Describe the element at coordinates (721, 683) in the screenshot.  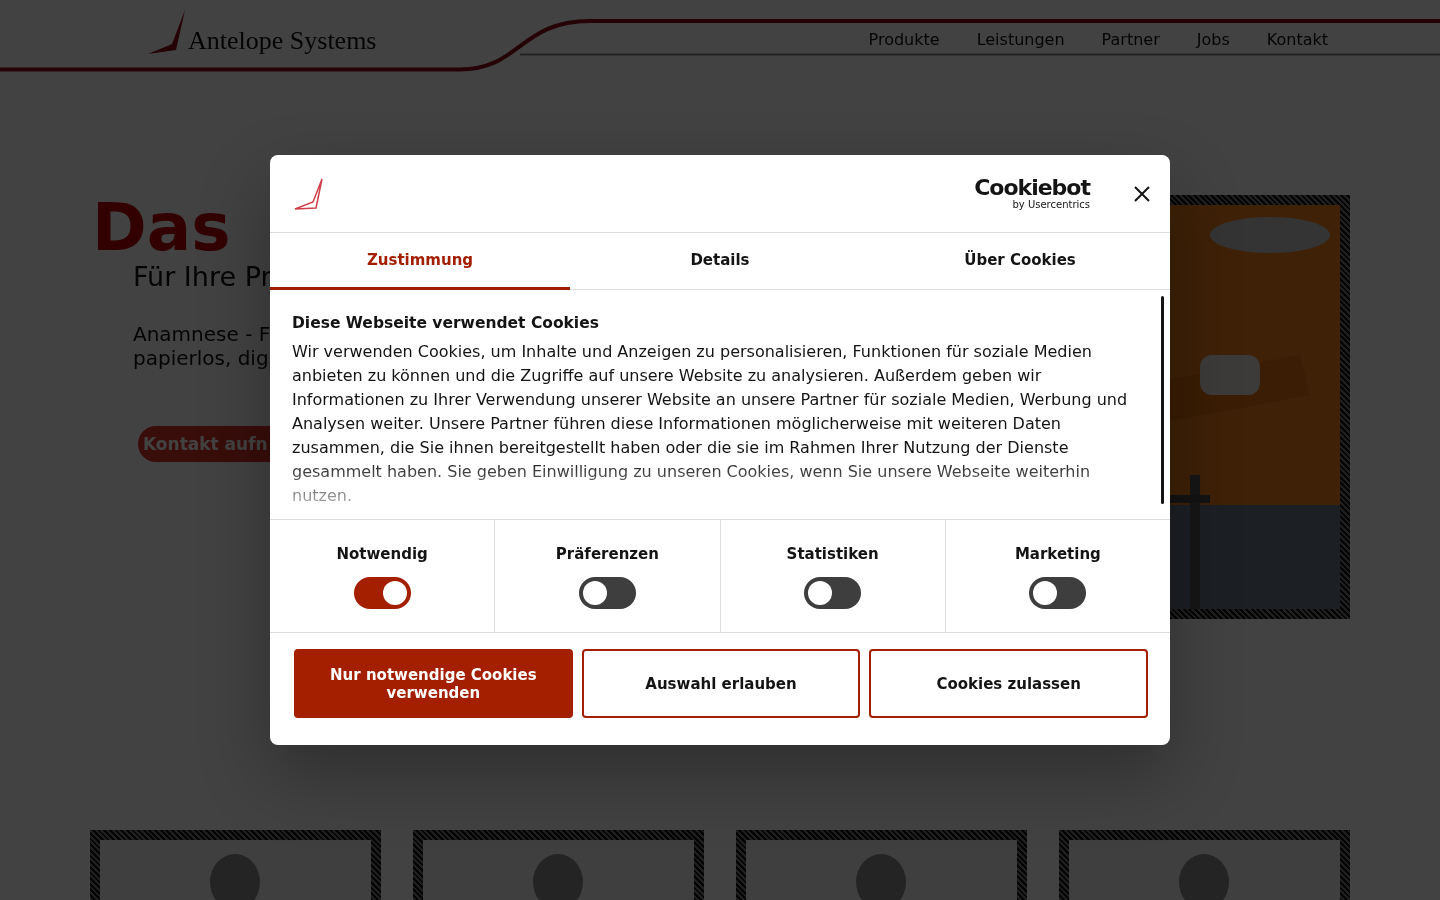
I see `consent-button: Auswahl erlauben` at that location.